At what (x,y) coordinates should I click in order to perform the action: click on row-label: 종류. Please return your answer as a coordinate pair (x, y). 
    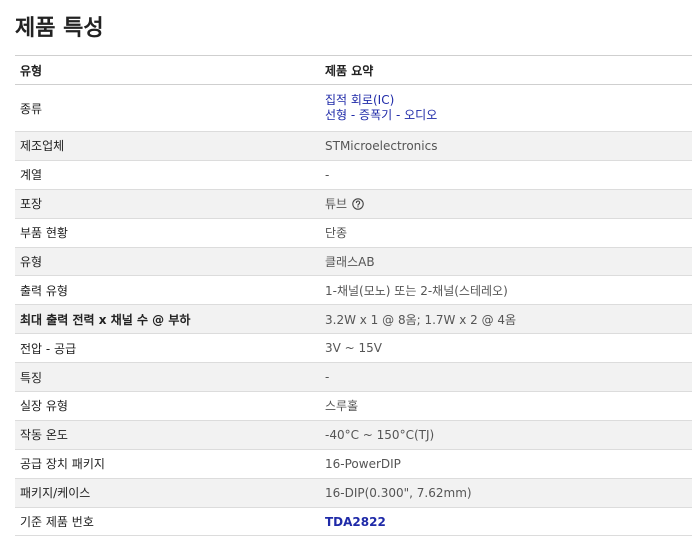
    Looking at the image, I should click on (167, 108).